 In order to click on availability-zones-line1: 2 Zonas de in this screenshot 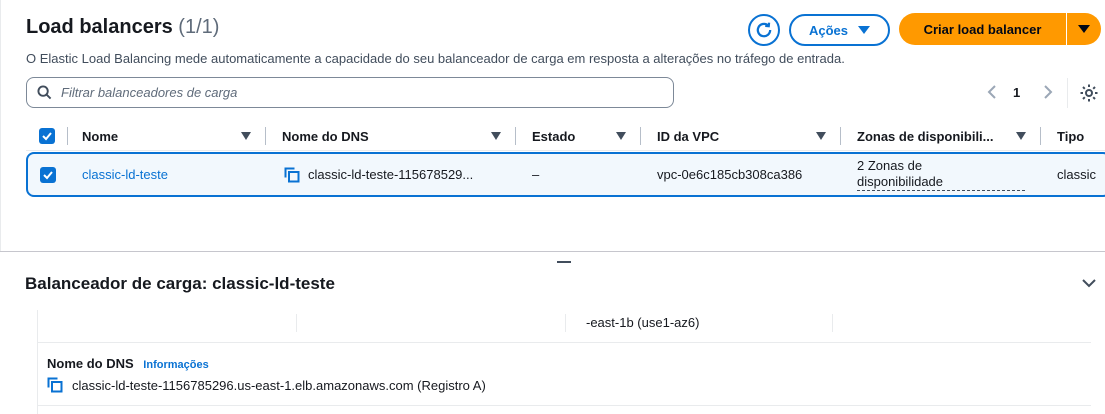, I will do `click(890, 165)`.